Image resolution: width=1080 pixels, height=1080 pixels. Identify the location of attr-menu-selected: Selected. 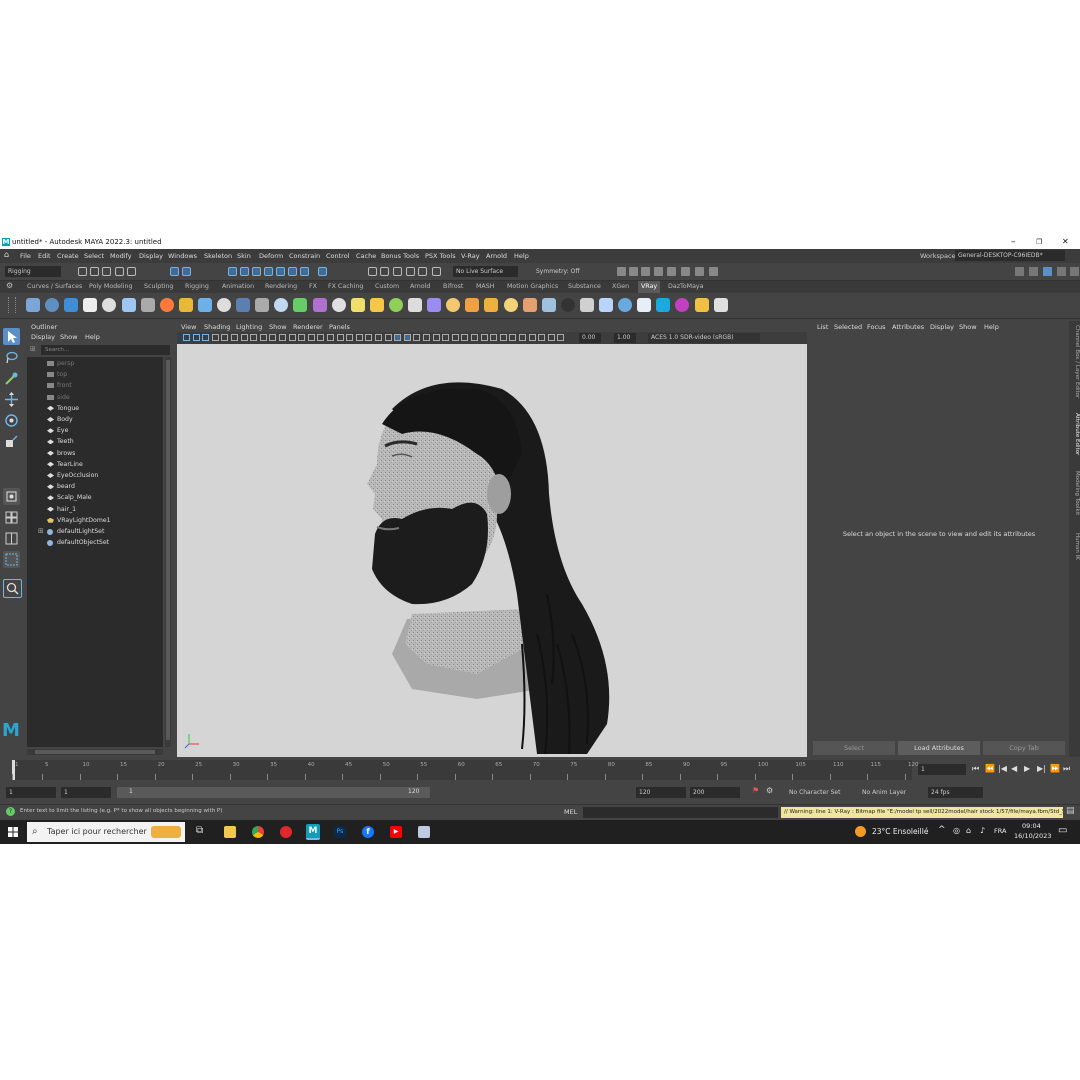
(848, 327).